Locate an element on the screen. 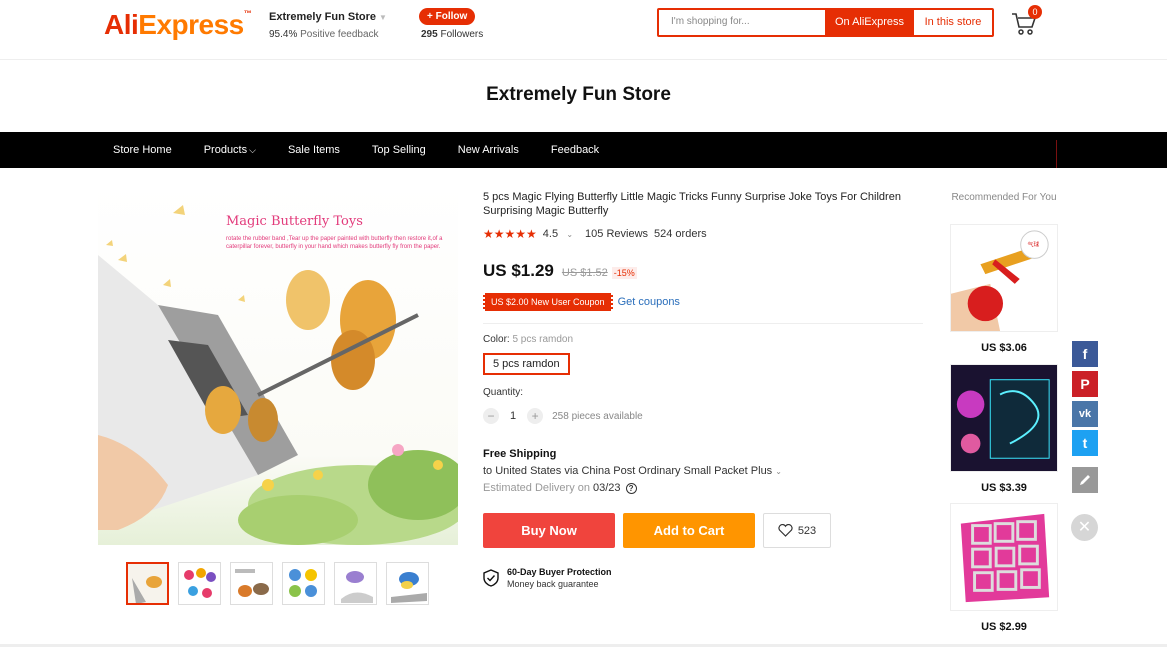 The image size is (1167, 647). action-buttons: Buy Now Add to Cart 523 is located at coordinates (703, 530).